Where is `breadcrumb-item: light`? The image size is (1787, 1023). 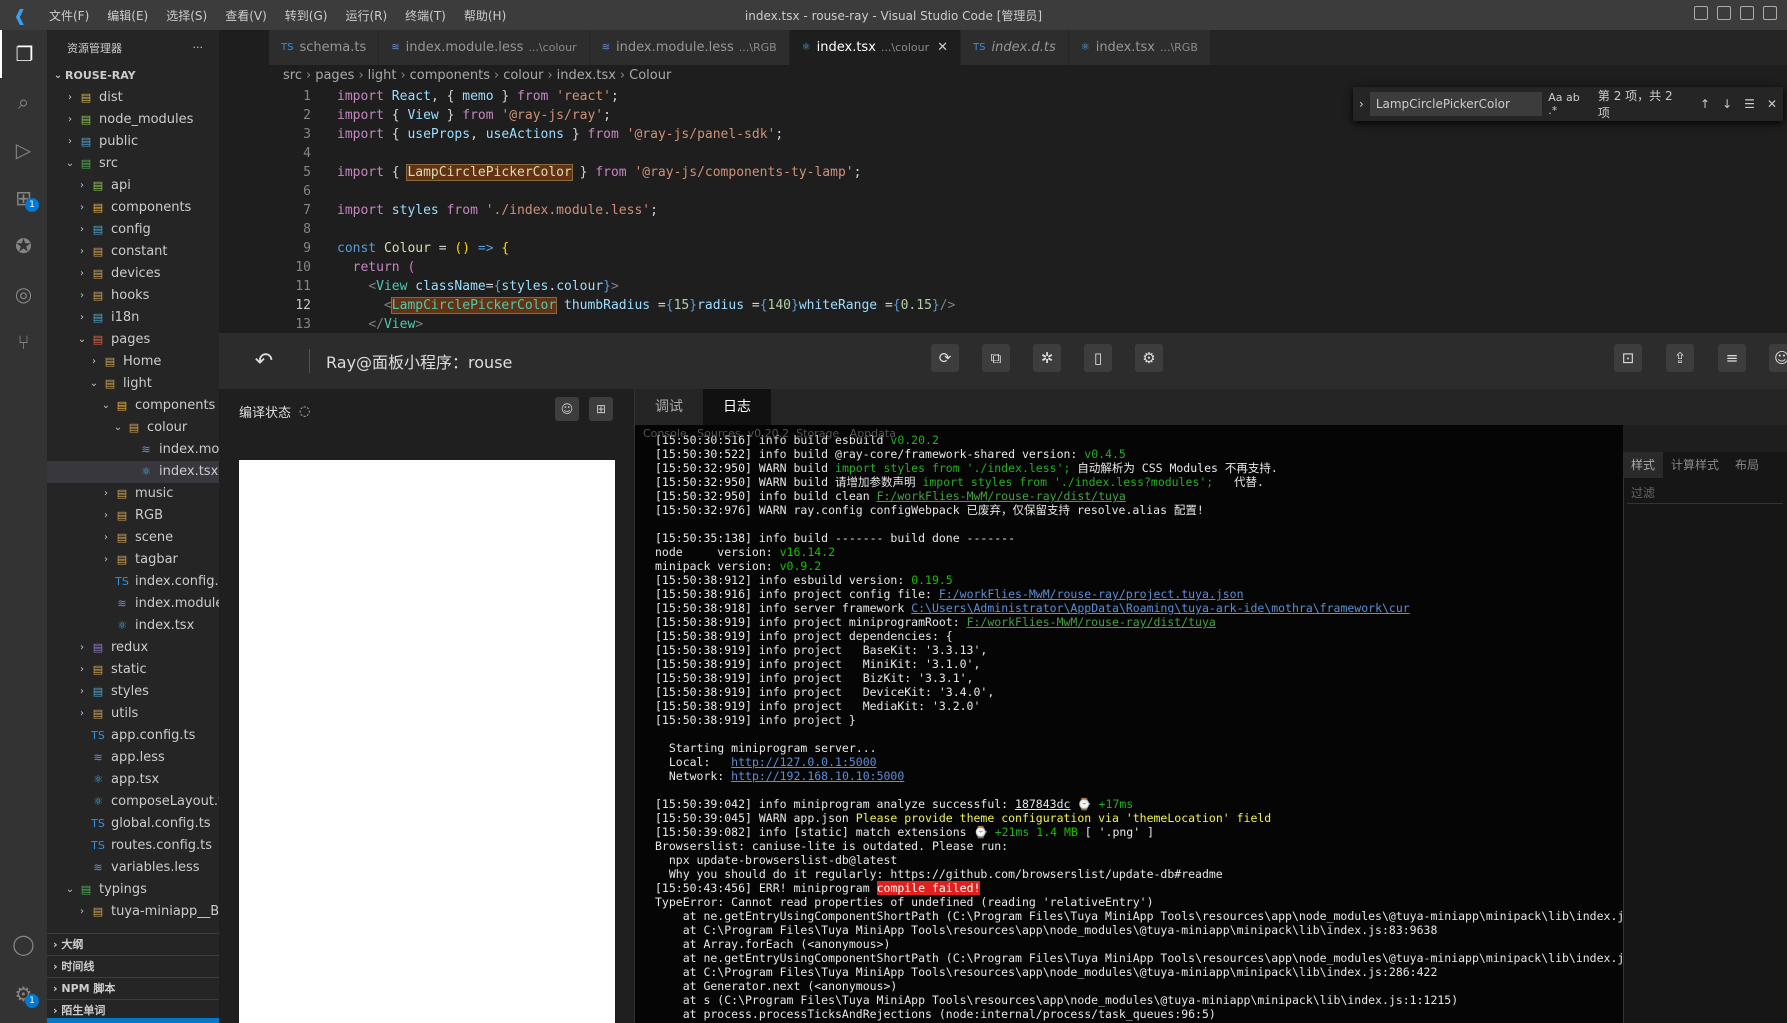 breadcrumb-item: light is located at coordinates (382, 75).